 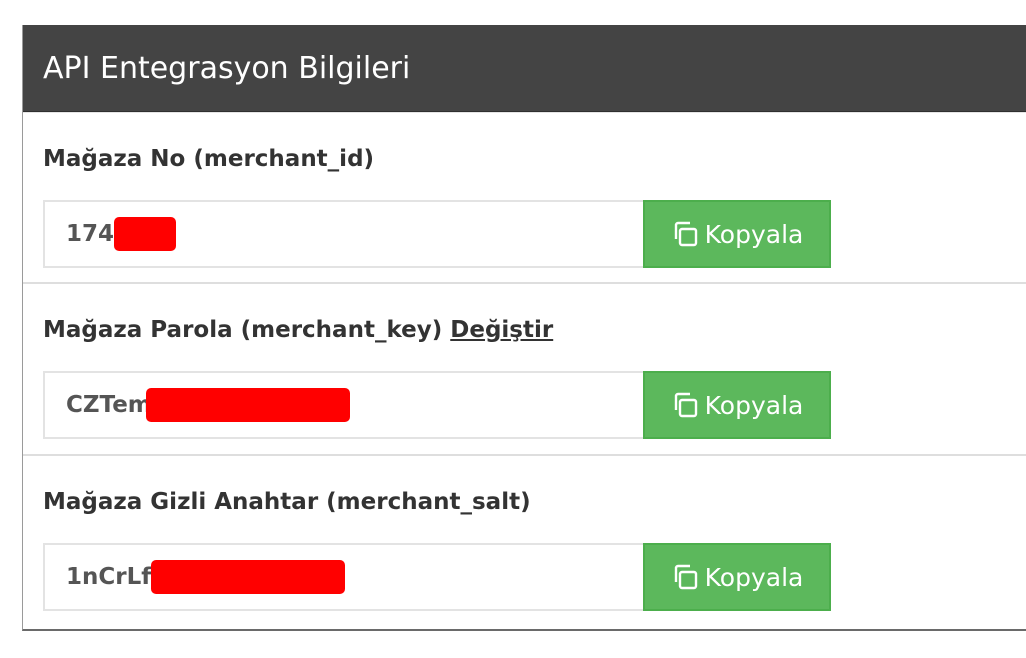 I want to click on merchant-id-value: 174, so click(x=90, y=234).